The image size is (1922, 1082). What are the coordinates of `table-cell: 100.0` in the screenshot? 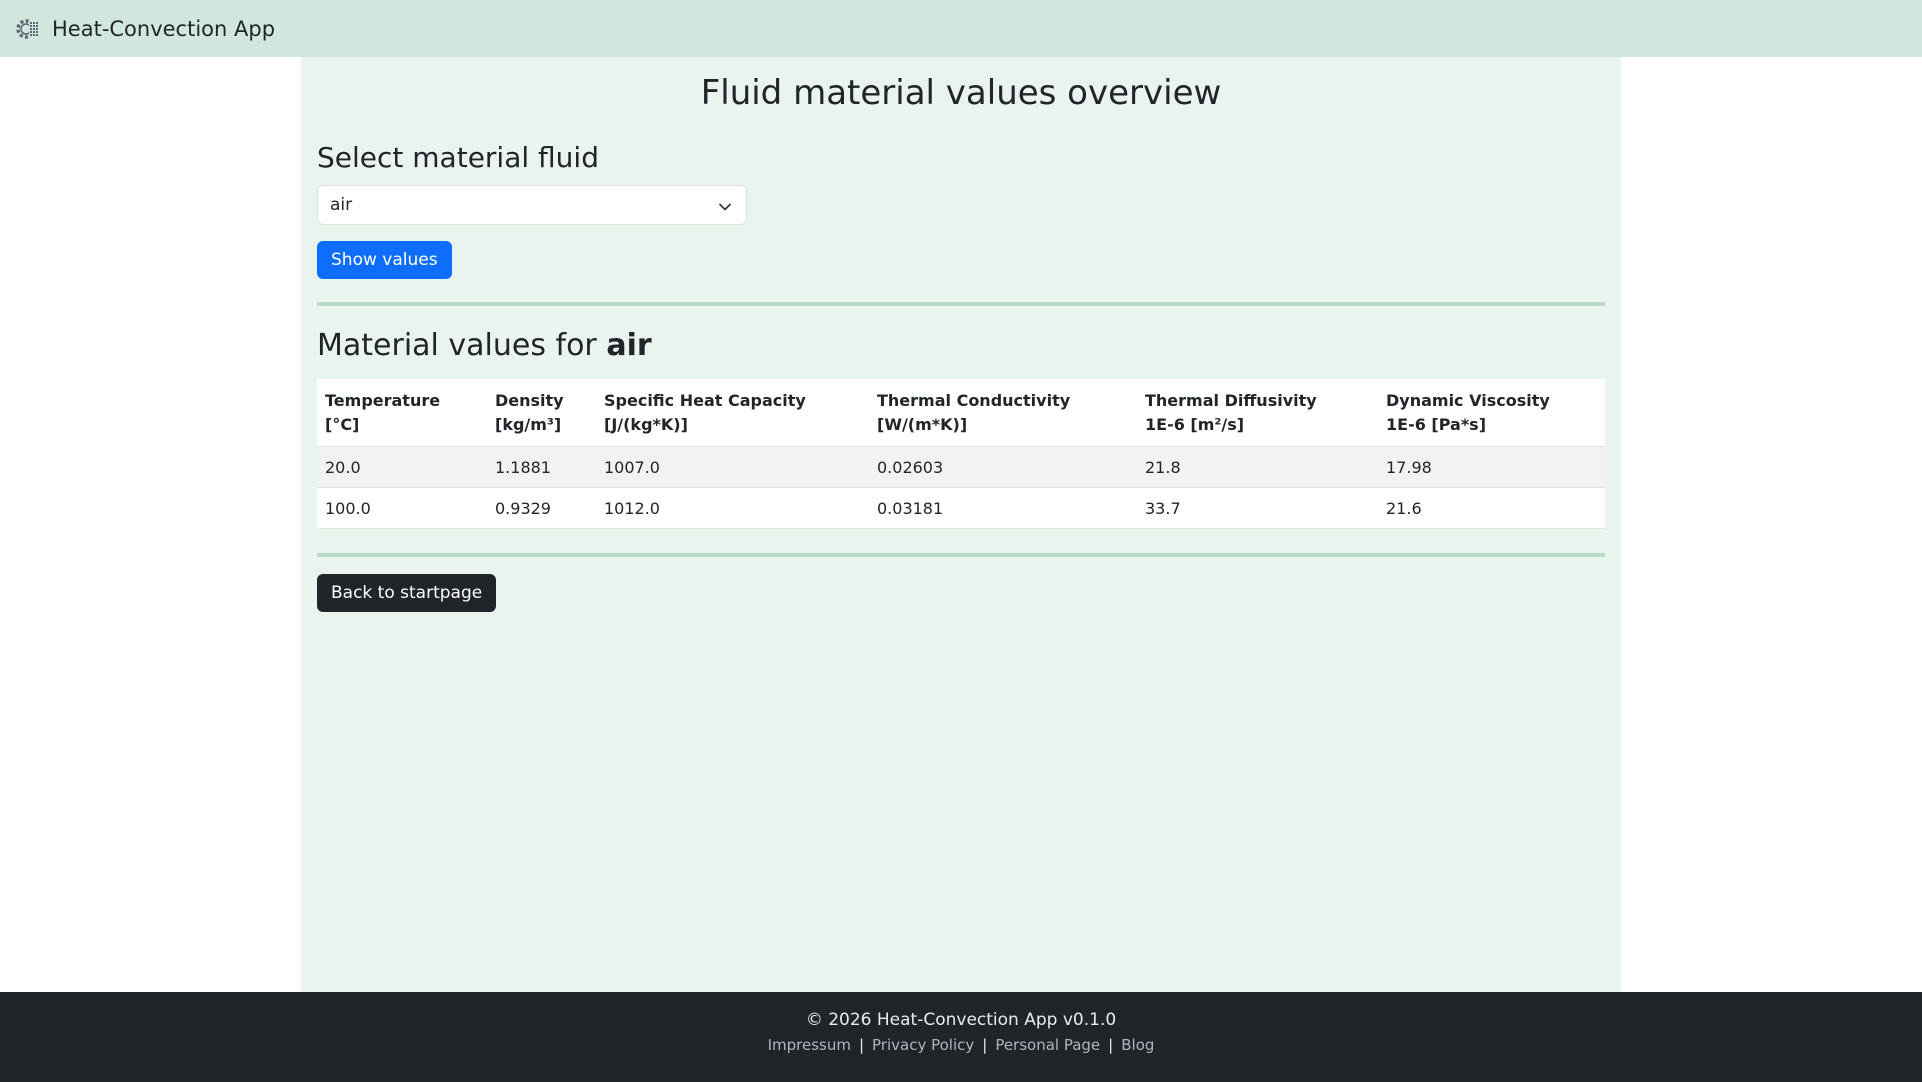 It's located at (402, 508).